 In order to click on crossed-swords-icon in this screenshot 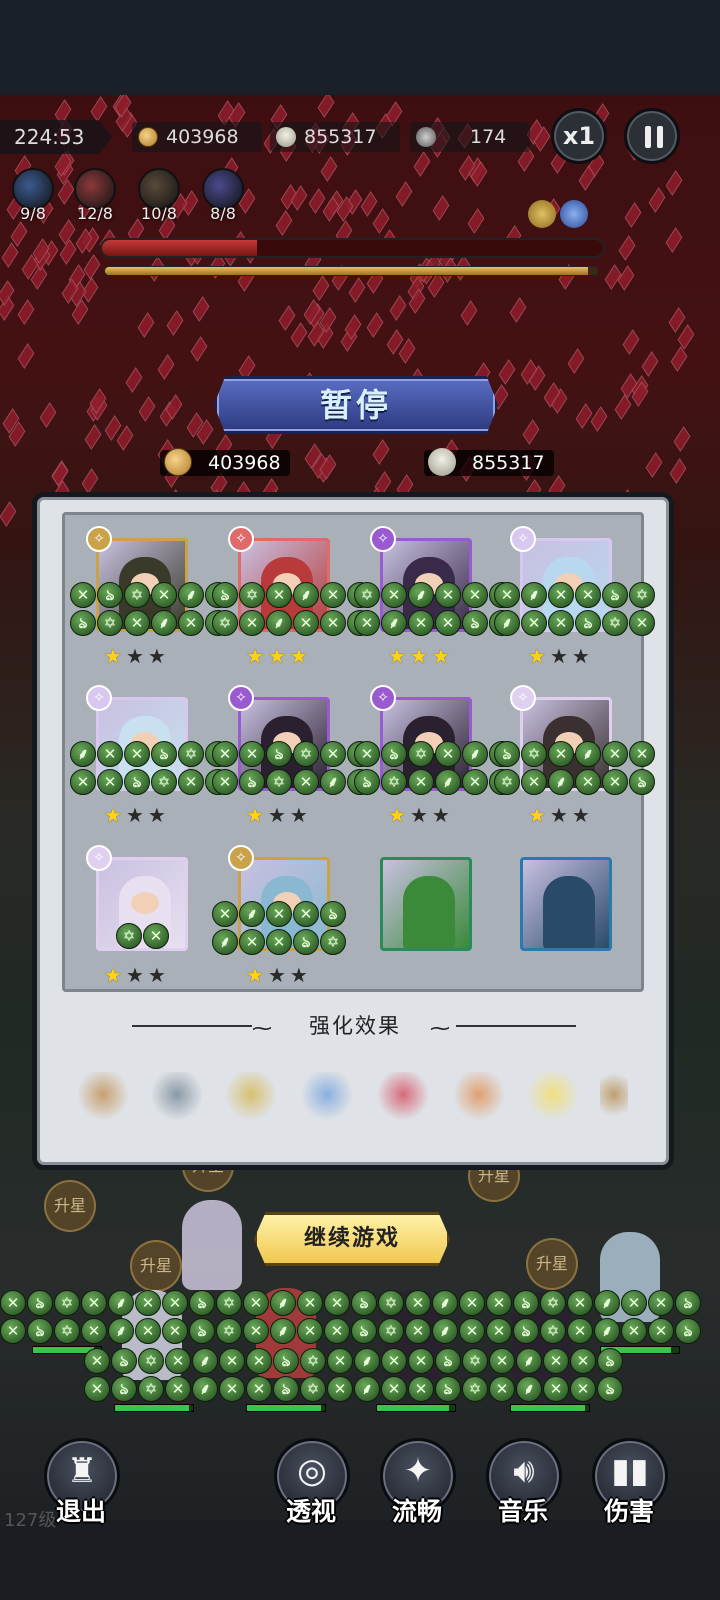, I will do `click(177, 1097)`.